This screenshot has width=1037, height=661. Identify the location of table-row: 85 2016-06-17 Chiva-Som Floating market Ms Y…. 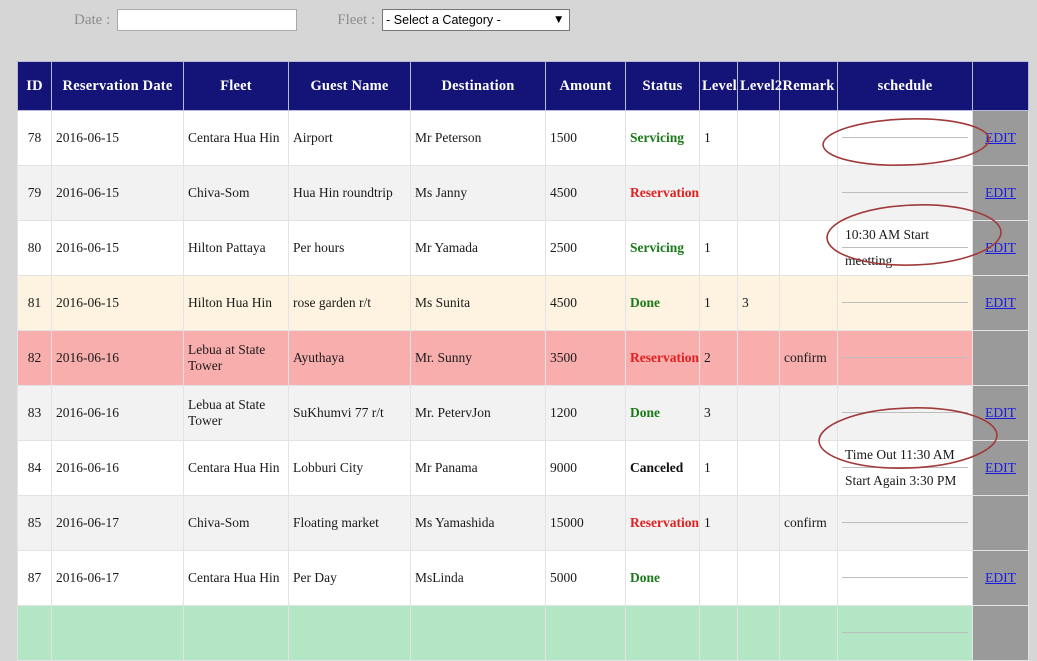
(523, 523).